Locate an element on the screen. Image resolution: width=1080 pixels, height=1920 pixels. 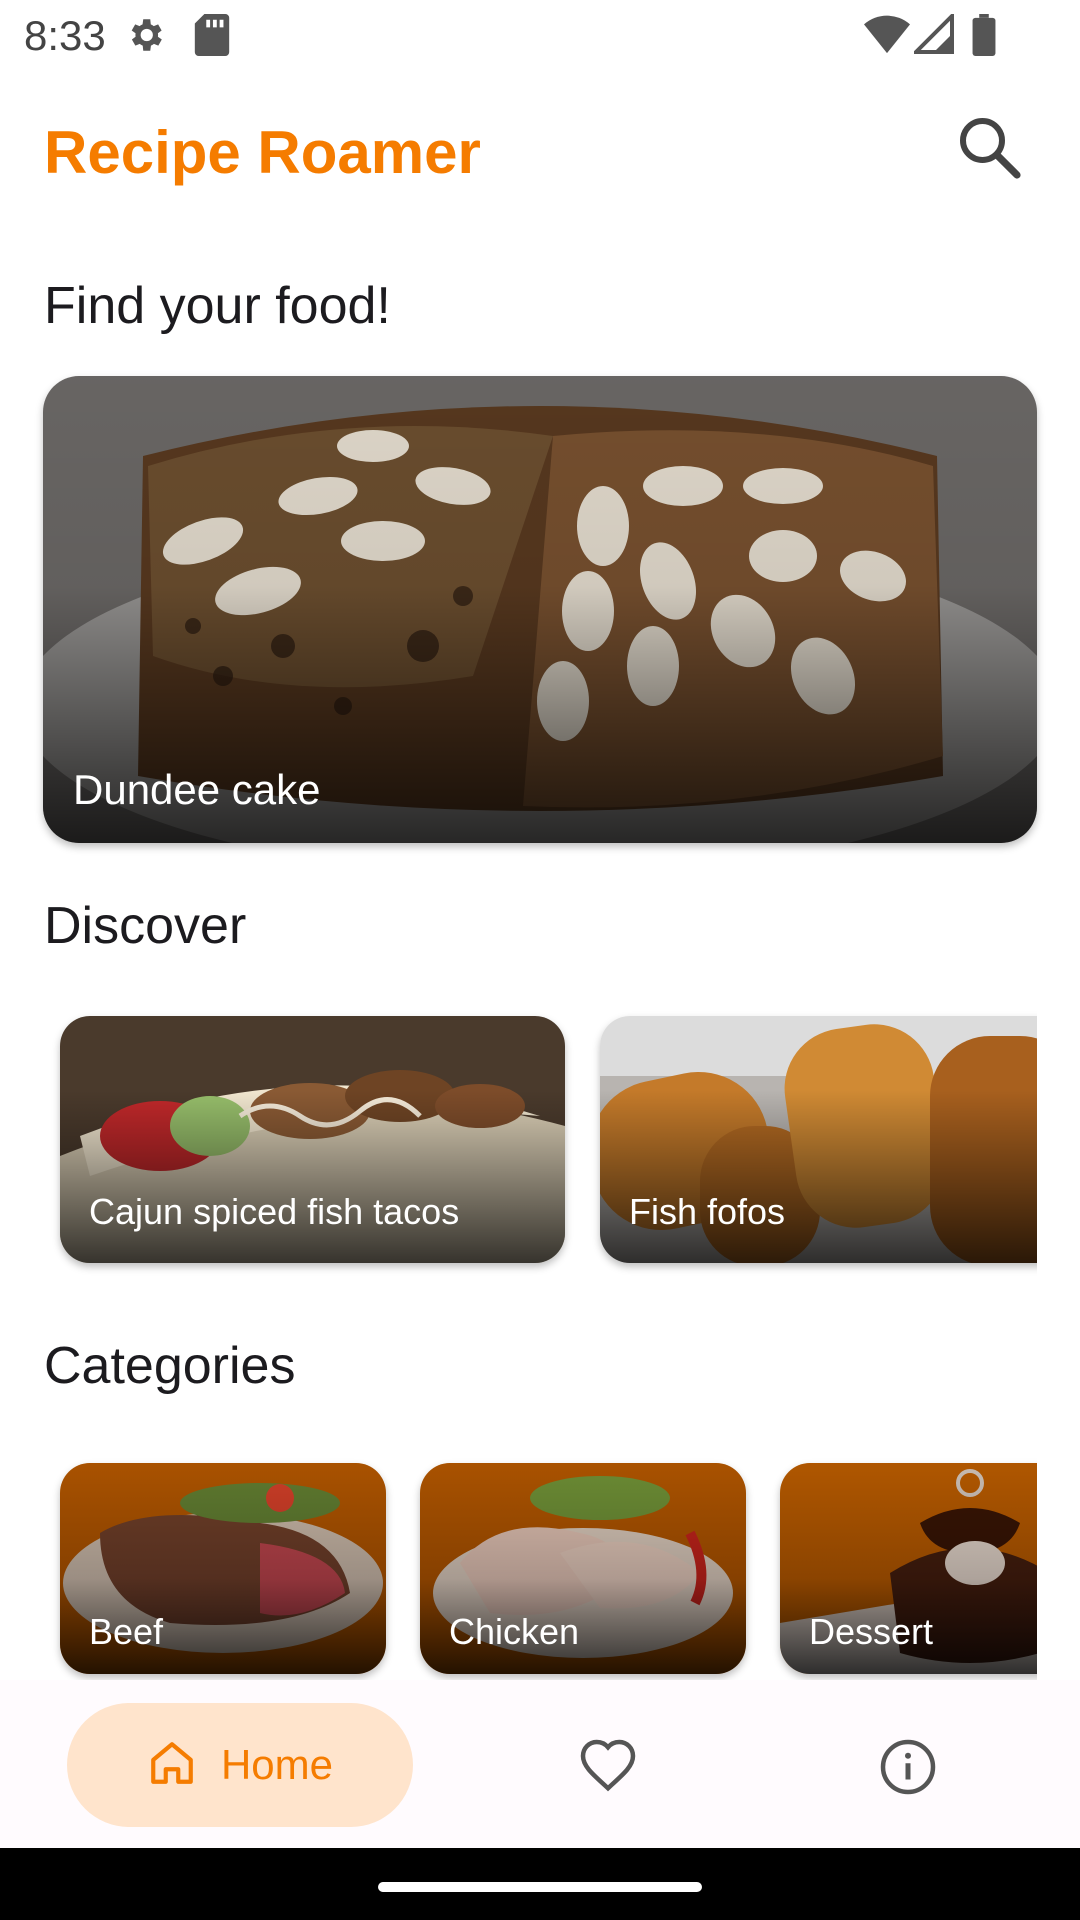
featured-recipe-label: Dundee cake is located at coordinates (197, 789).